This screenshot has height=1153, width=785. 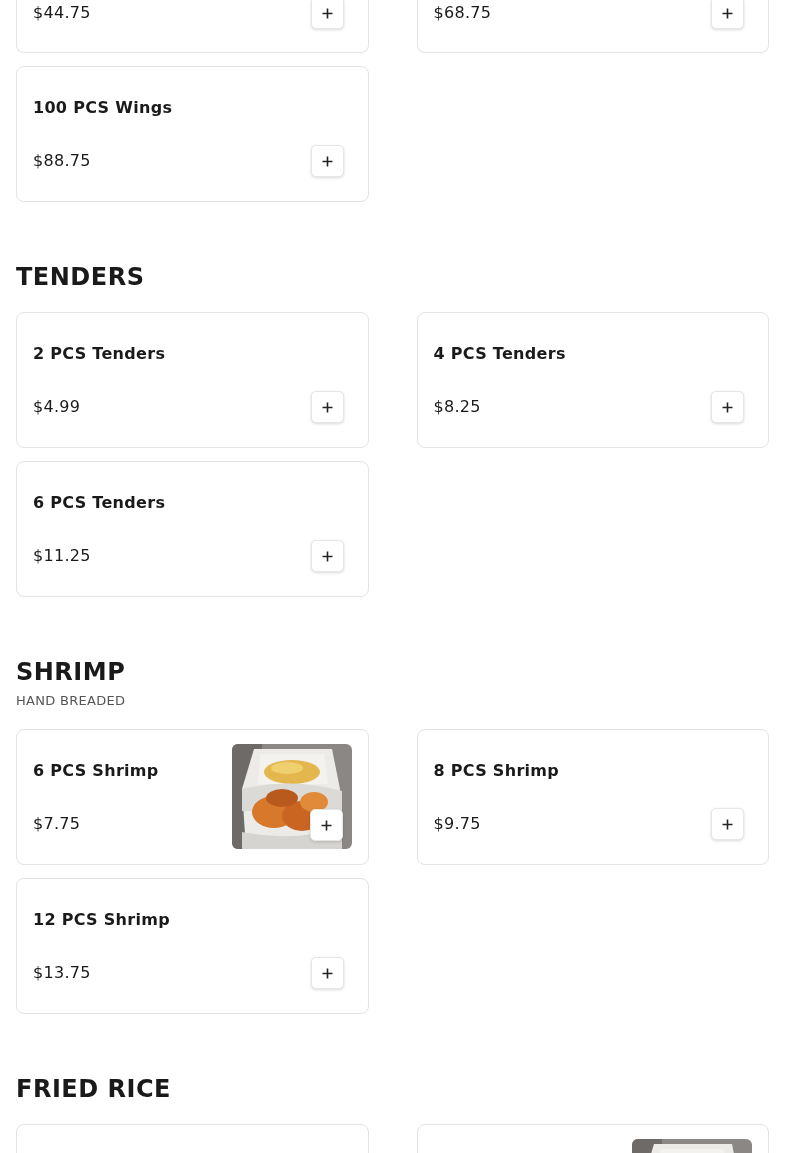 I want to click on item-name: 8 PCS Shrimp, so click(x=497, y=771).